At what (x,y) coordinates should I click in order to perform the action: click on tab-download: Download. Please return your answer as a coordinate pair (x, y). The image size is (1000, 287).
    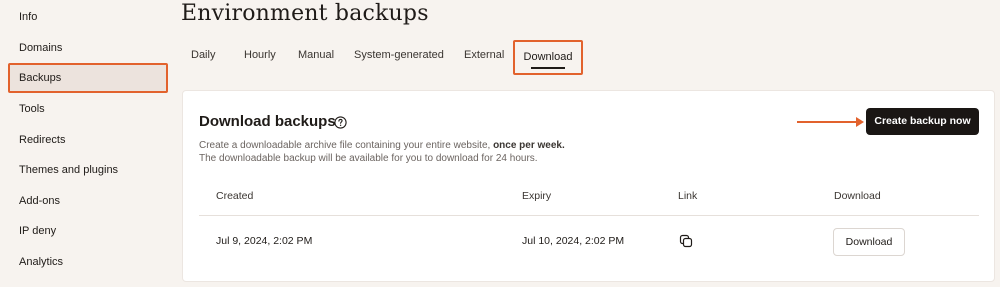
    Looking at the image, I should click on (548, 57).